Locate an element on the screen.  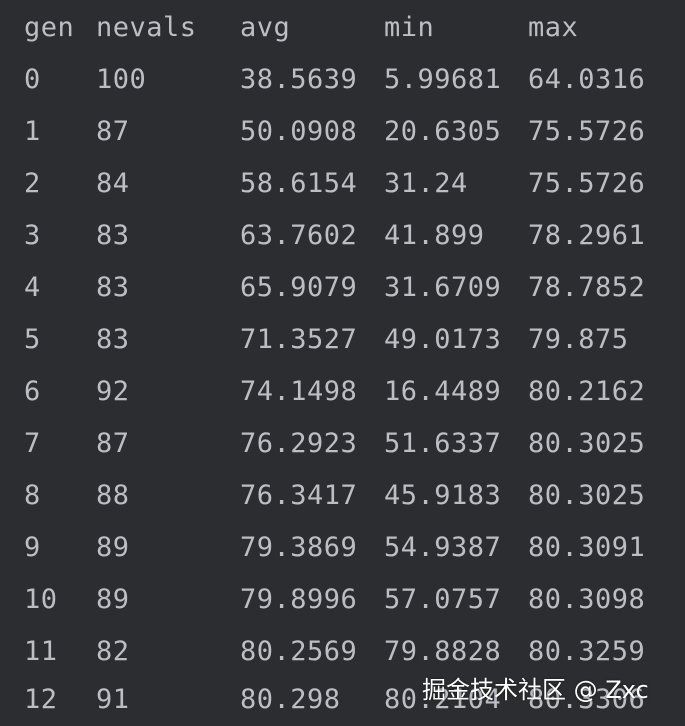
header-avg: avg is located at coordinates (265, 27).